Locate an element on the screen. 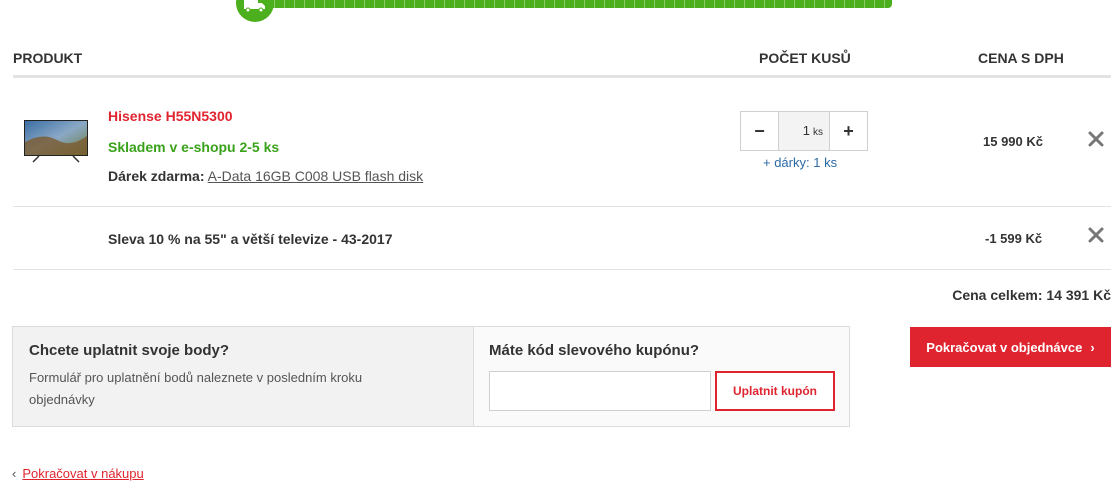 The height and width of the screenshot is (501, 1111). gifts-count-link: + dárky: 1 ks is located at coordinates (800, 162).